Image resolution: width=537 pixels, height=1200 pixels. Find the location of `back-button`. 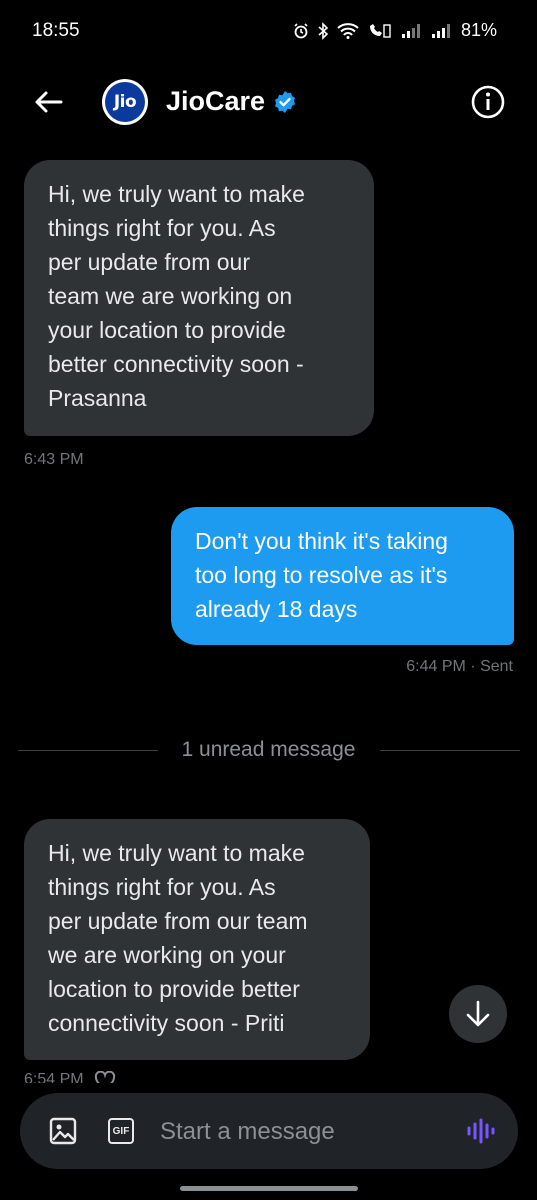

back-button is located at coordinates (48, 102).